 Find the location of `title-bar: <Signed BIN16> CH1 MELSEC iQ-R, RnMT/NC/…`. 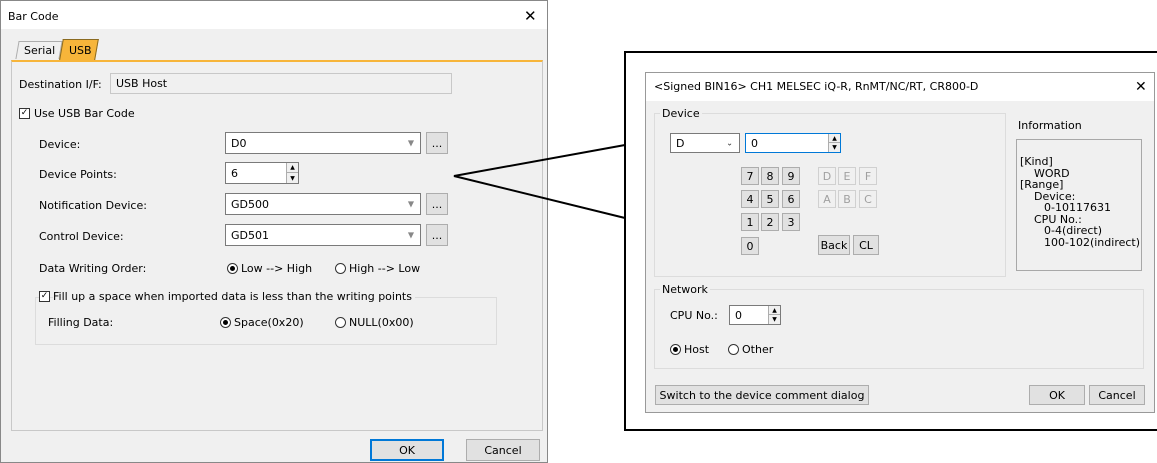

title-bar: <Signed BIN16> CH1 MELSEC iQ-R, RnMT/NC/… is located at coordinates (900, 87).